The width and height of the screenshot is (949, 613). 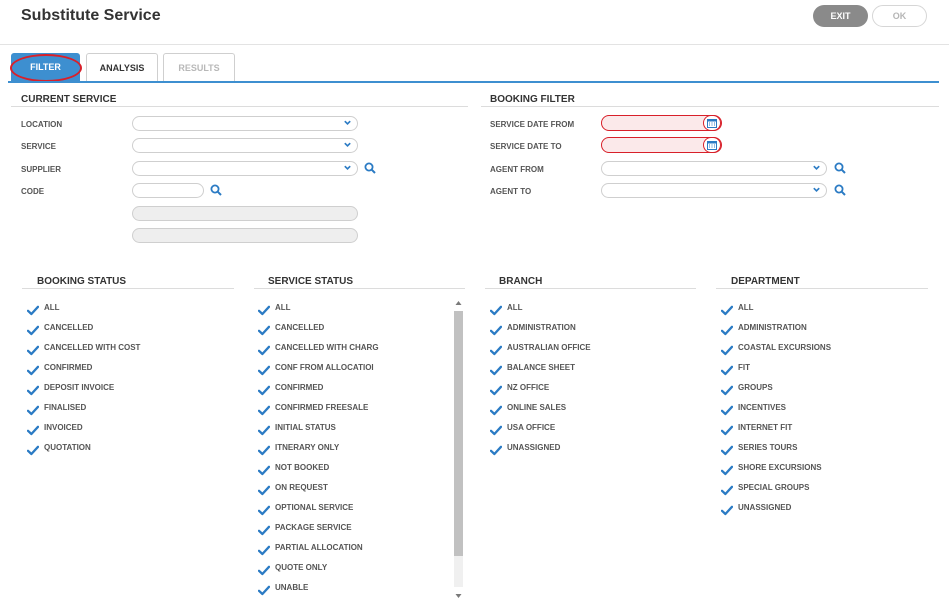 What do you see at coordinates (584, 389) in the screenshot?
I see `branch-checkbox-item: NZ OFFICE` at bounding box center [584, 389].